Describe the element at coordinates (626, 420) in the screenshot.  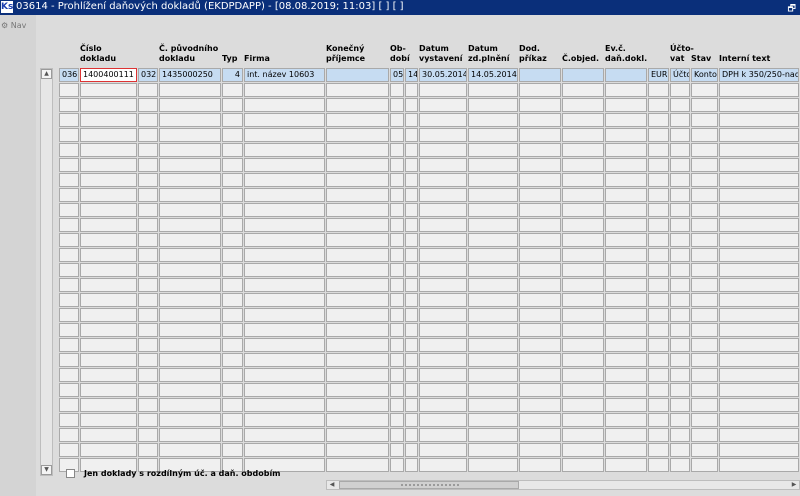
I see `table-cell-evc` at that location.